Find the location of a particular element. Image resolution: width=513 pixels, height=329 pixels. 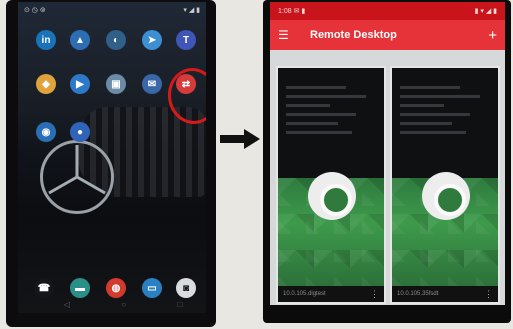

chrome-icon: ◍ is located at coordinates (116, 288).